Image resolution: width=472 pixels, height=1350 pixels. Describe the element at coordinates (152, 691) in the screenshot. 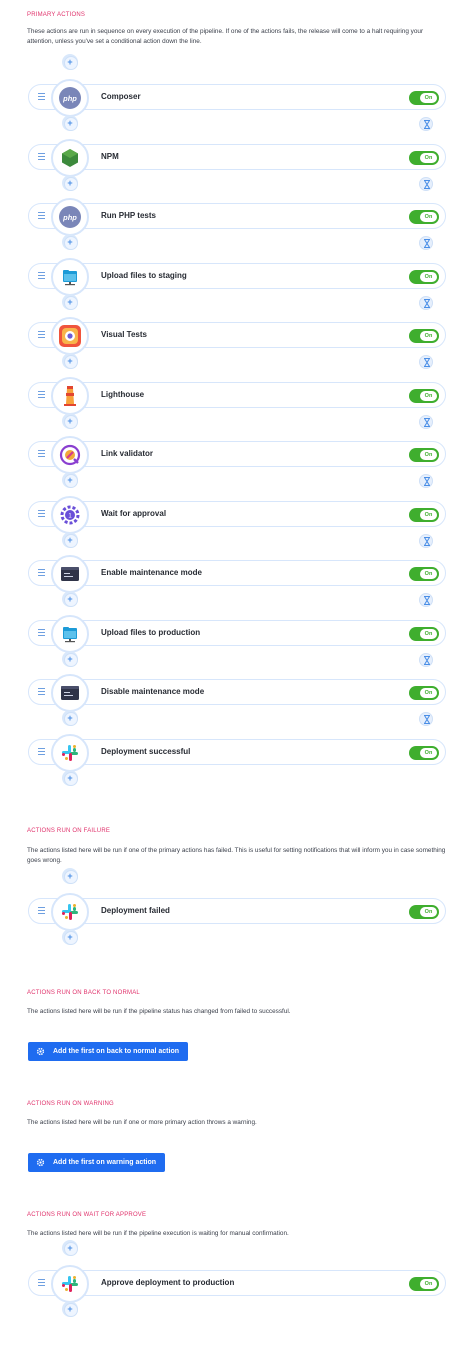

I see `action-label: Disable maintenance mode` at that location.